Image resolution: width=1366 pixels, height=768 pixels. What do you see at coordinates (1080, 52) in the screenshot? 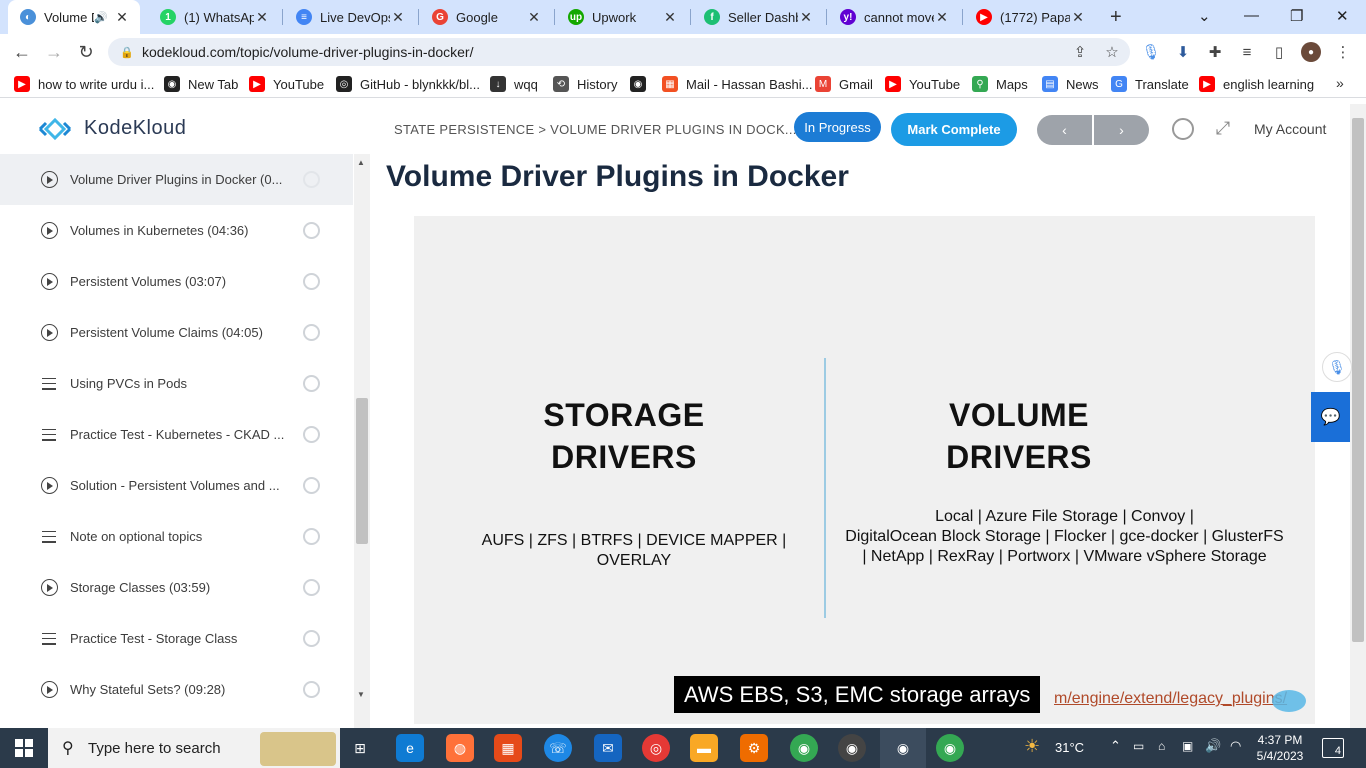
I see `share-icon: ⇪` at bounding box center [1080, 52].